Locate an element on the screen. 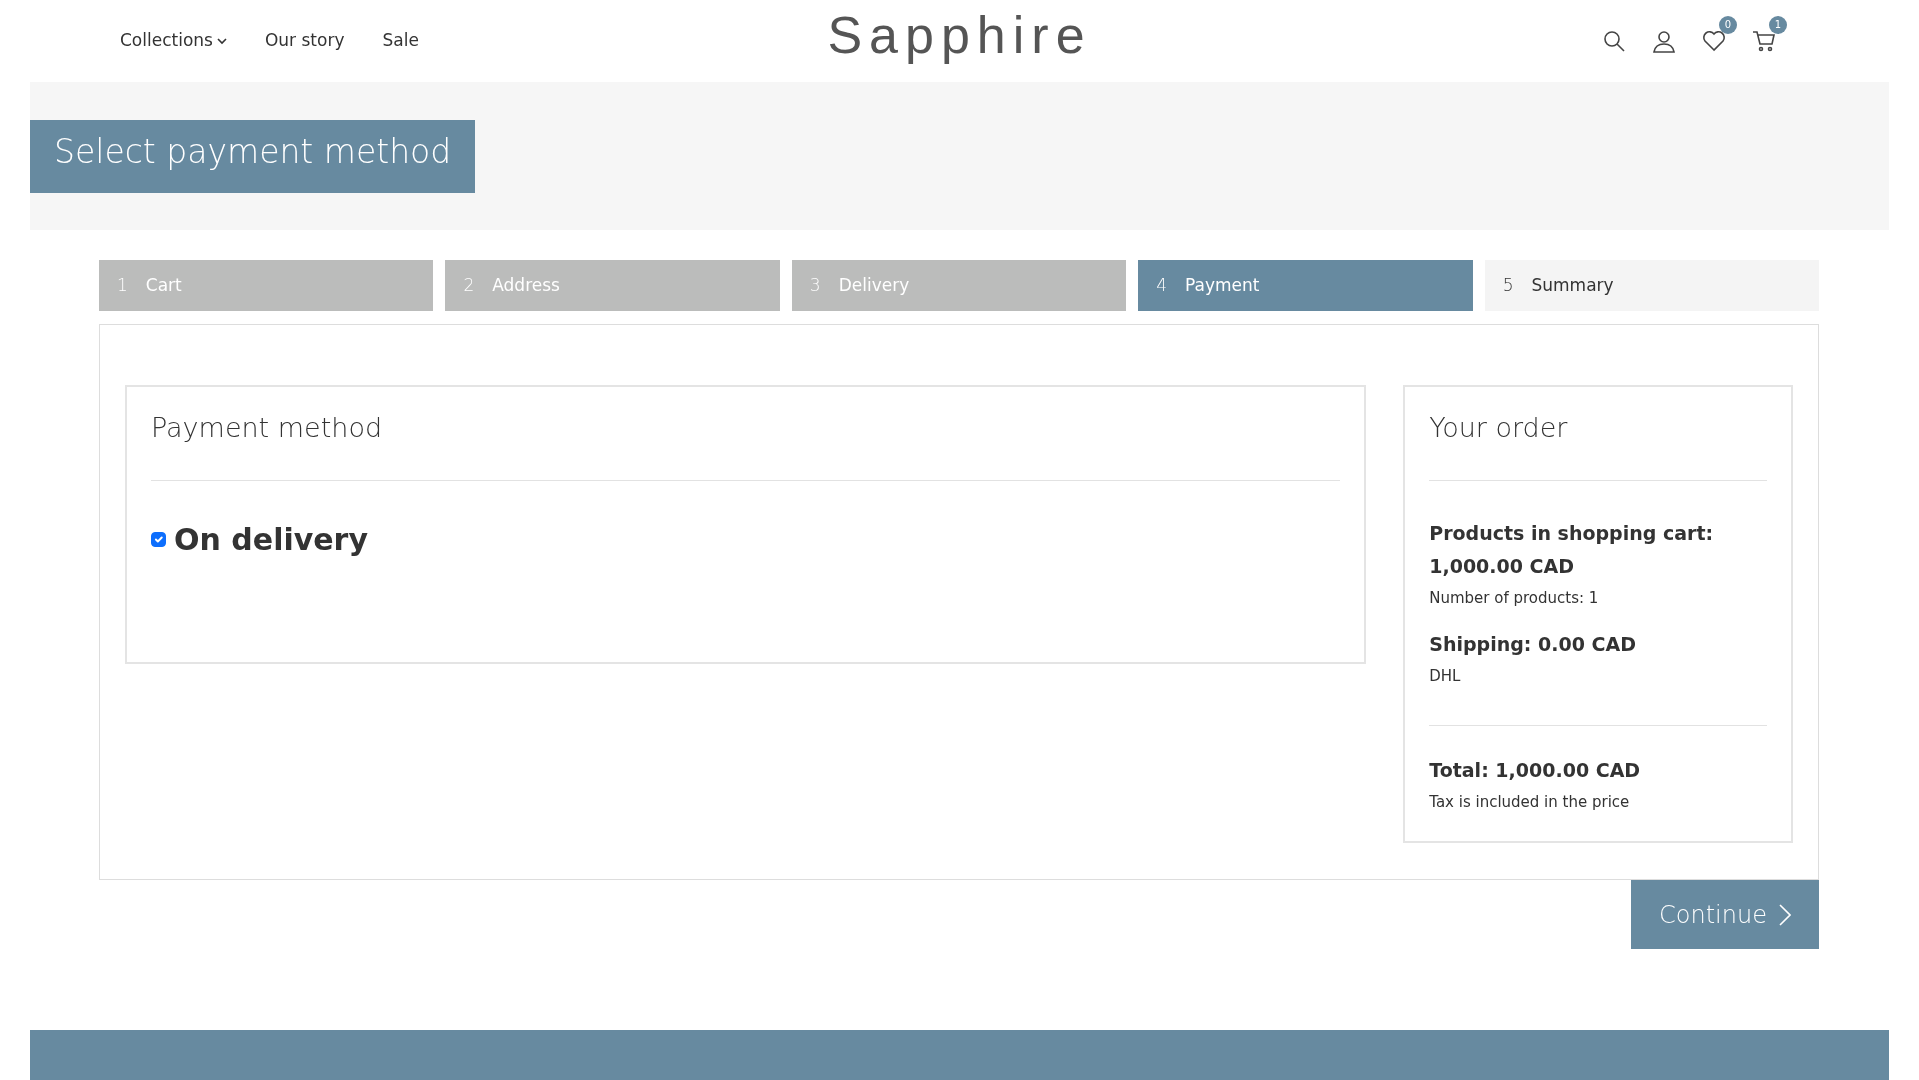  order-total: Total: 1,000.00 CAD is located at coordinates (1535, 771).